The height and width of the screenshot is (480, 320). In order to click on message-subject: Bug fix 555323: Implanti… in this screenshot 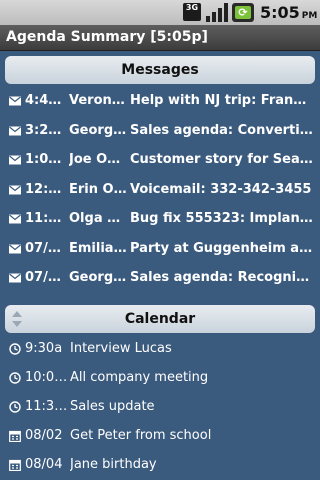, I will do `click(222, 218)`.